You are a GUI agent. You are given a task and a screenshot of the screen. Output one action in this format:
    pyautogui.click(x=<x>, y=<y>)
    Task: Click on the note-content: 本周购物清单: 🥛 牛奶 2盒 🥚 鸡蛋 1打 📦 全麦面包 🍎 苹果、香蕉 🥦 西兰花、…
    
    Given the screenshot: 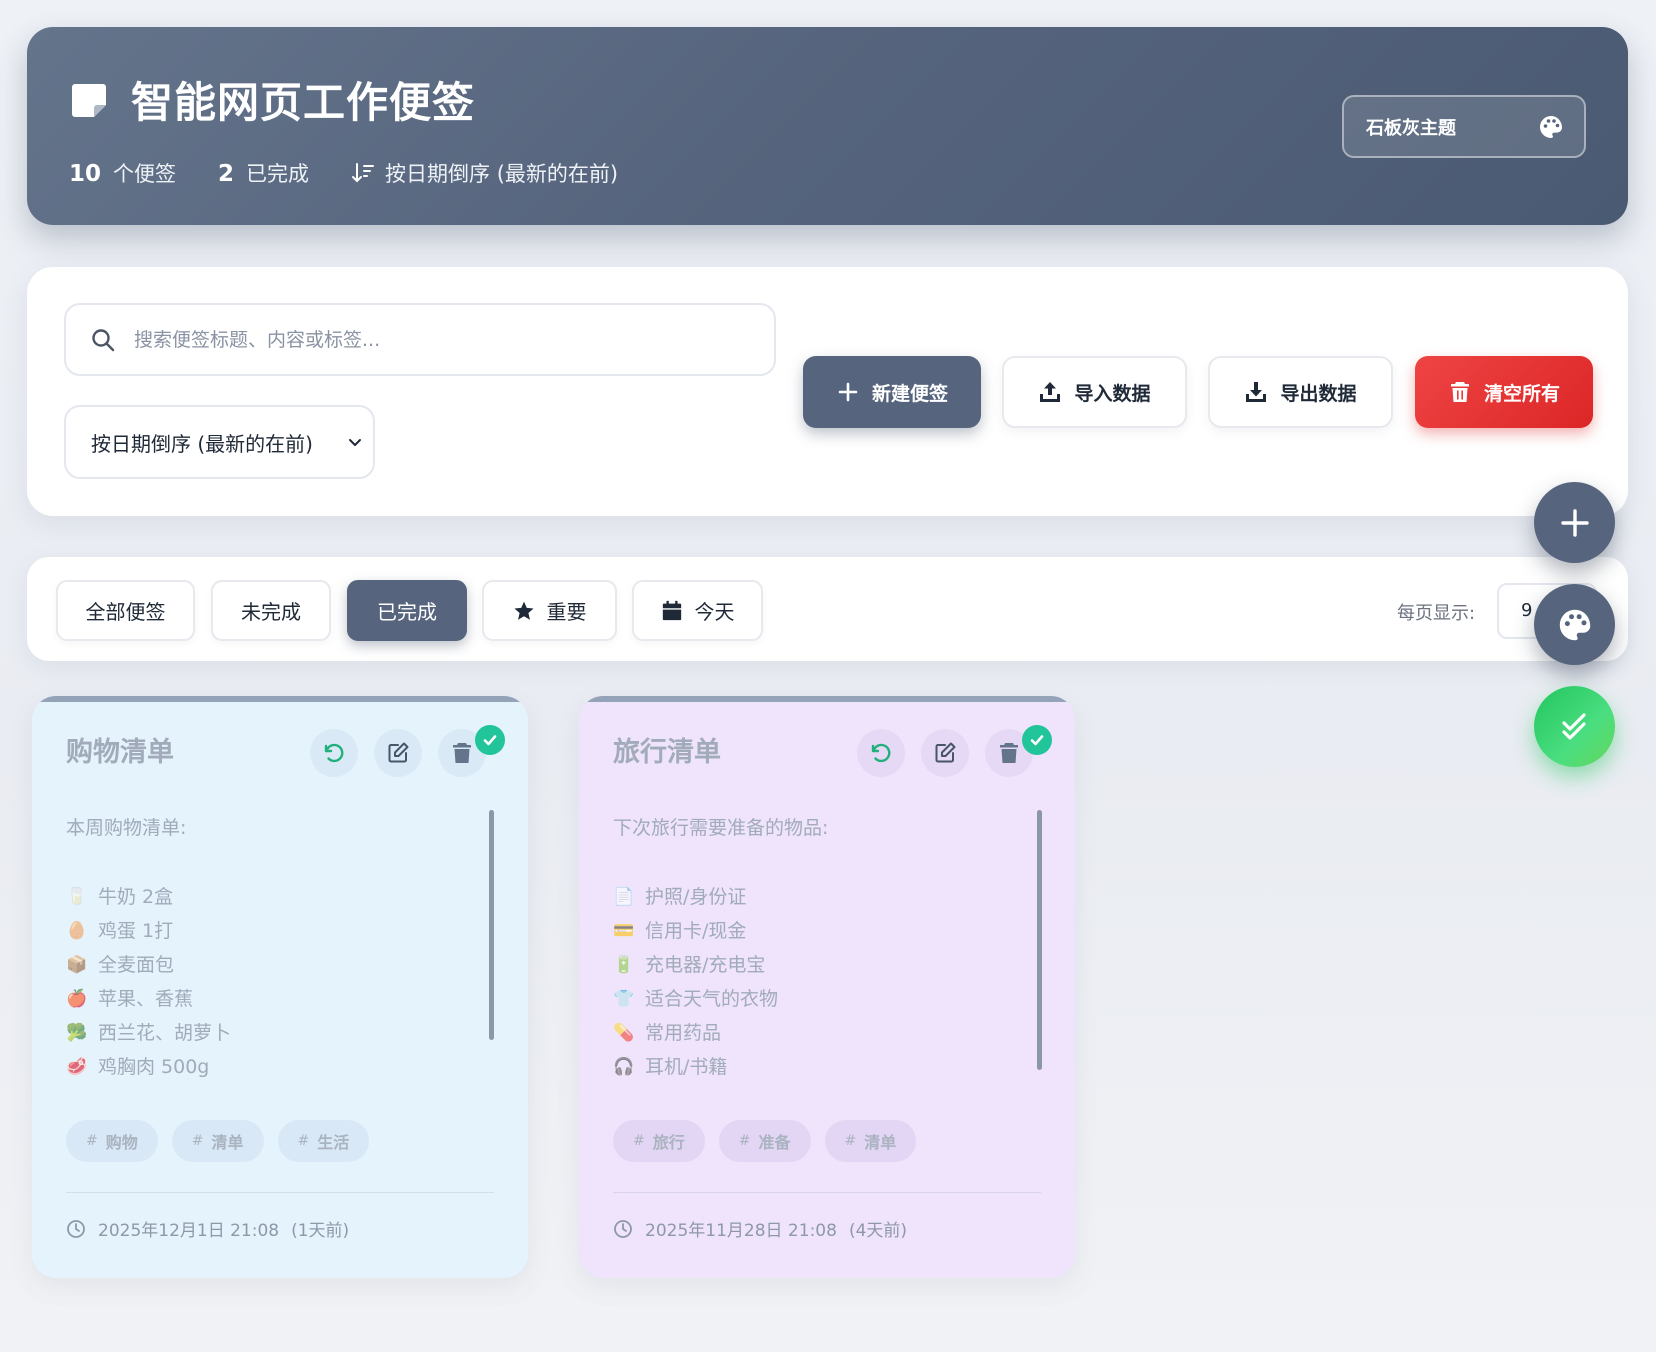 What is the action you would take?
    pyautogui.click(x=276, y=948)
    